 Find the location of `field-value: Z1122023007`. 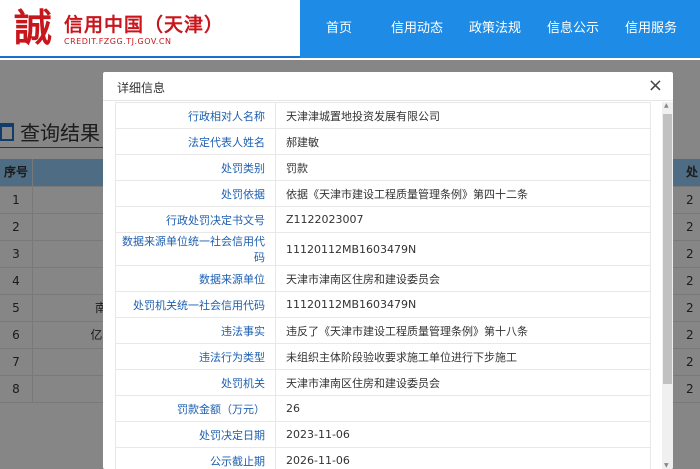

field-value: Z1122023007 is located at coordinates (463, 219).